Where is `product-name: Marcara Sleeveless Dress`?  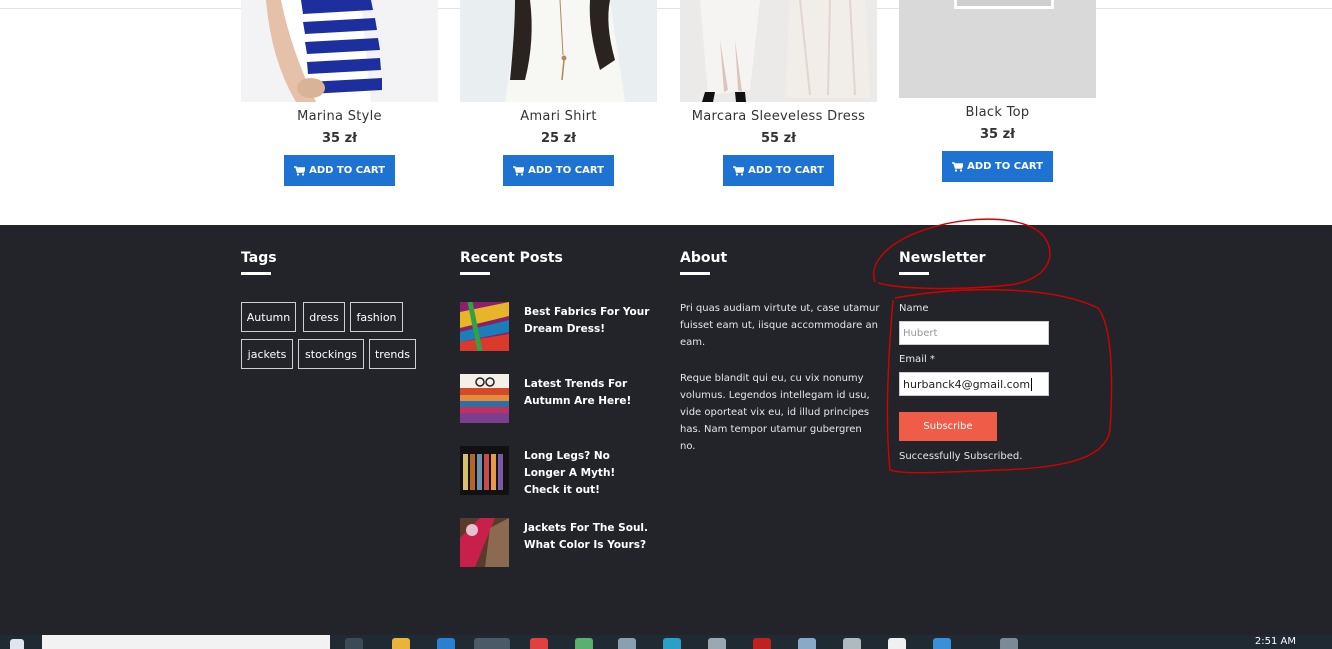
product-name: Marcara Sleeveless Dress is located at coordinates (778, 116).